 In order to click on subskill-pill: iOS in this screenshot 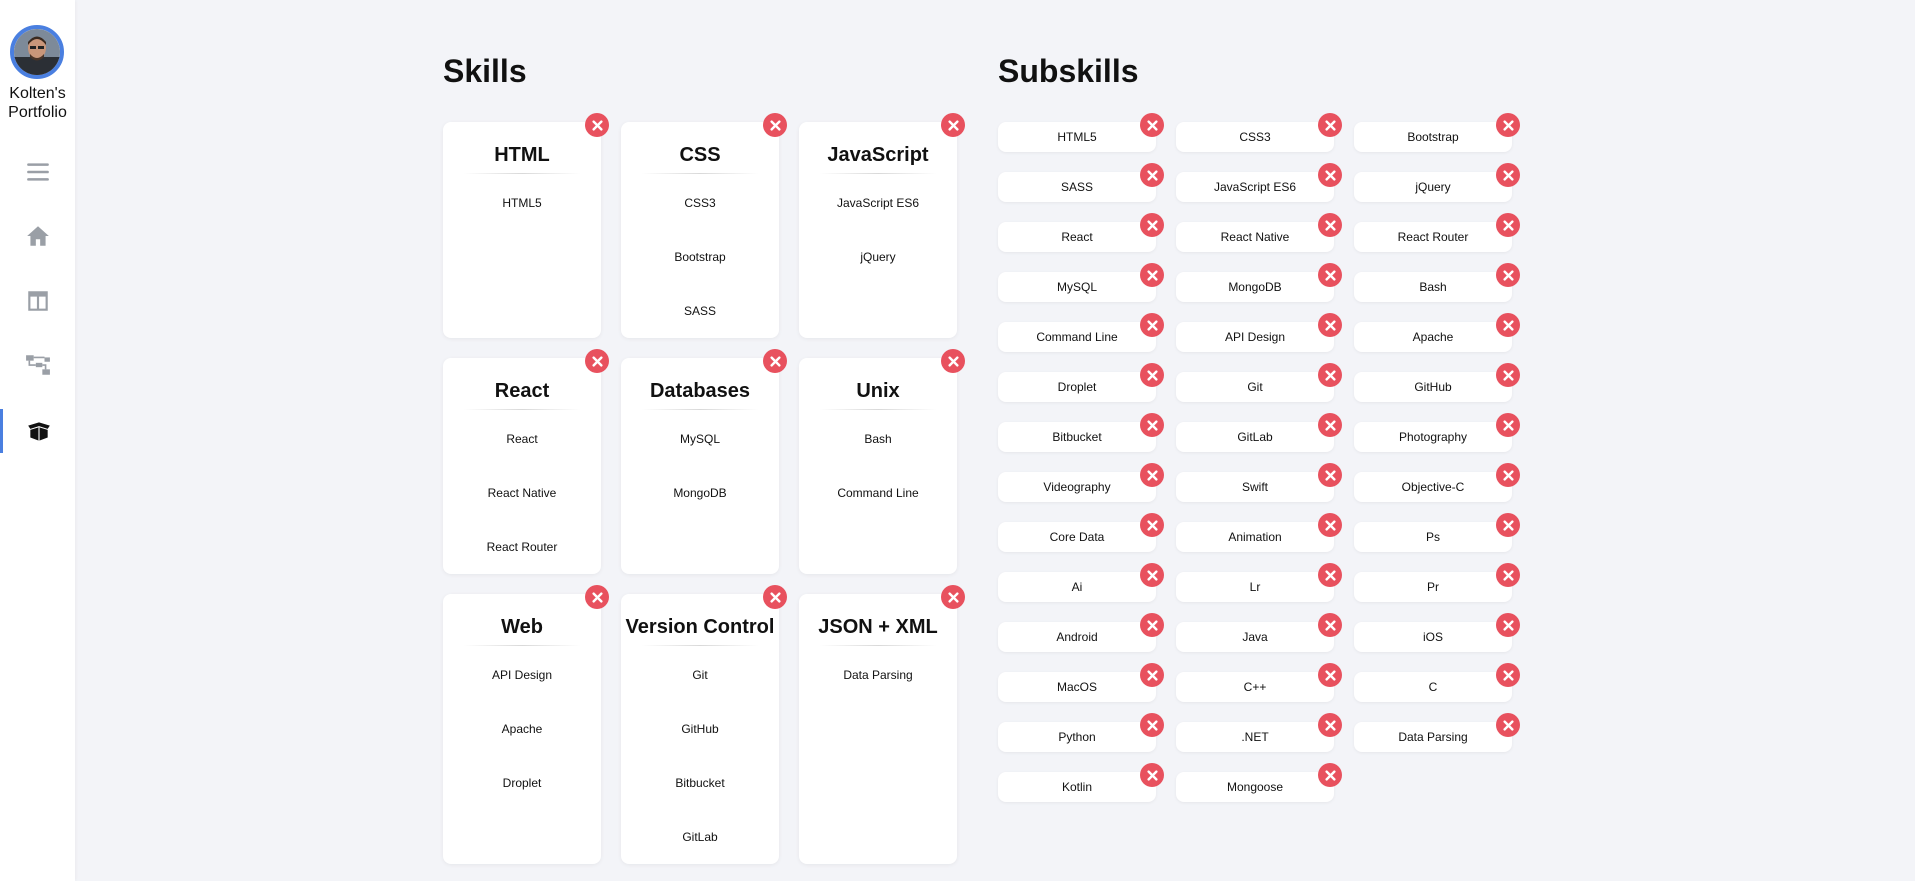, I will do `click(1433, 637)`.